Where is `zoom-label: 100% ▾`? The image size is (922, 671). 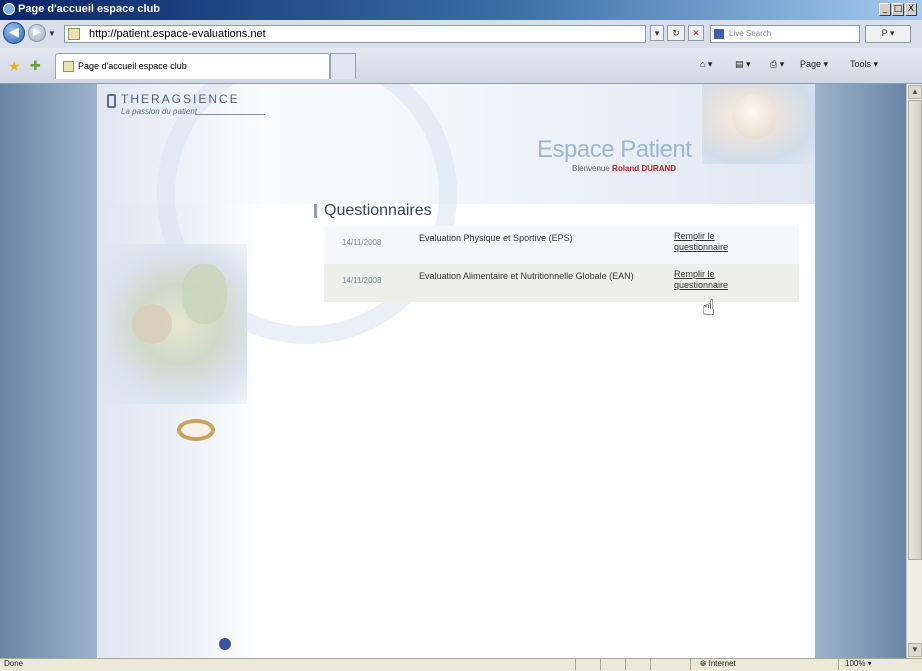
zoom-label: 100% ▾ is located at coordinates (858, 663).